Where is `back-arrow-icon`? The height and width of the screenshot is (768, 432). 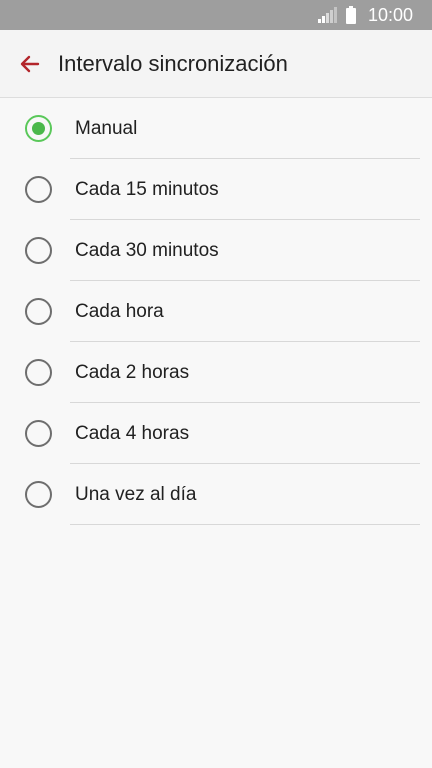 back-arrow-icon is located at coordinates (30, 64).